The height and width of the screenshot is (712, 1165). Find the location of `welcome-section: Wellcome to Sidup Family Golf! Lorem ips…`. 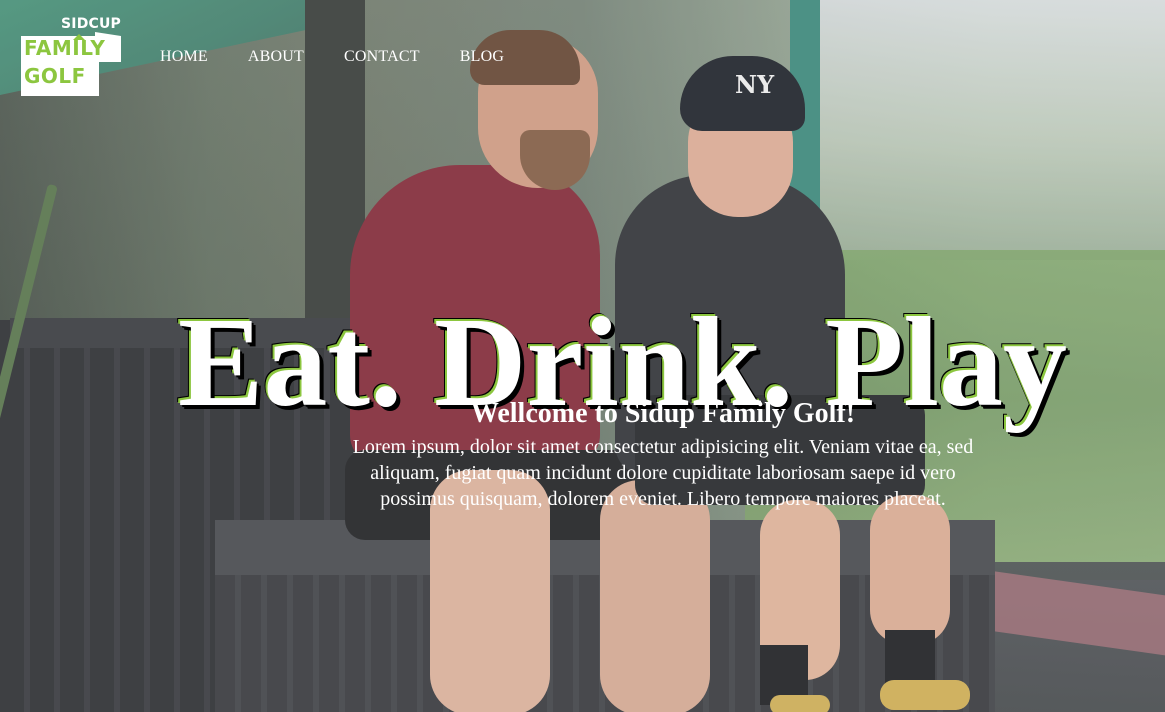

welcome-section: Wellcome to Sidup Family Golf! Lorem ips… is located at coordinates (663, 455).